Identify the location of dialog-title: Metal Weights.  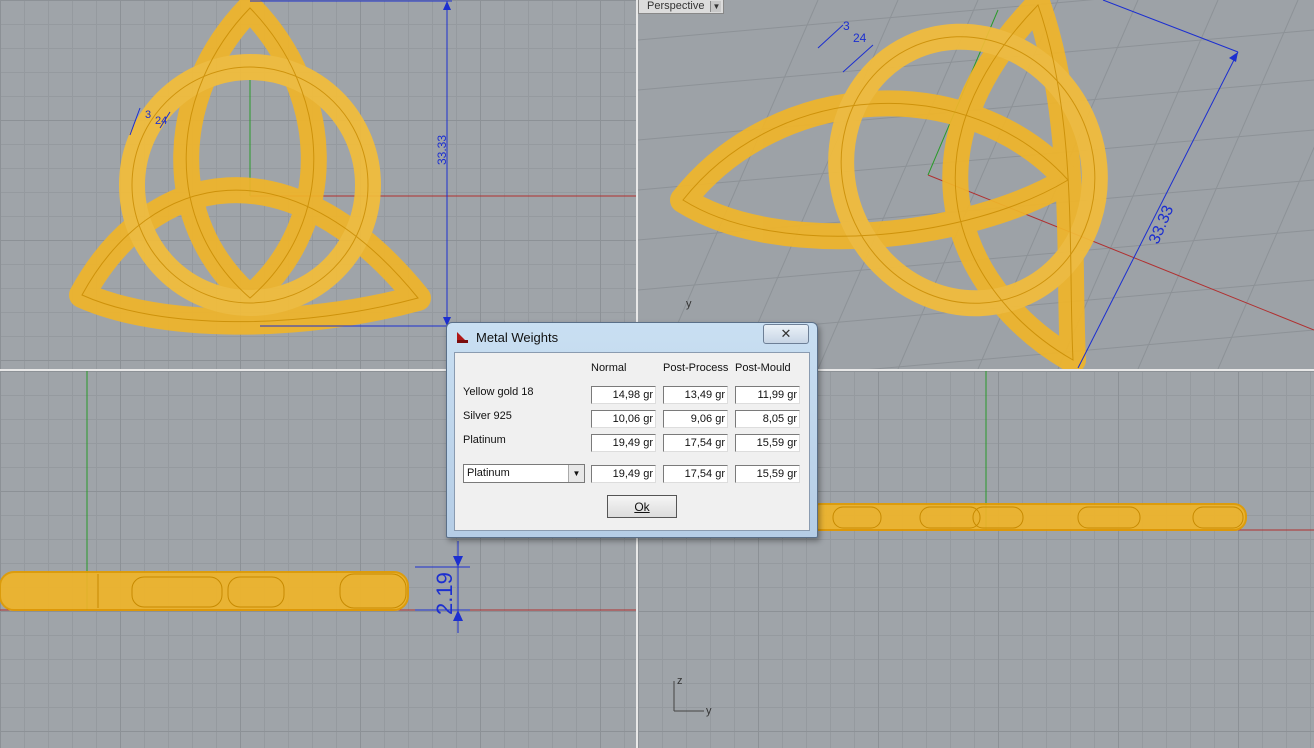
(517, 337).